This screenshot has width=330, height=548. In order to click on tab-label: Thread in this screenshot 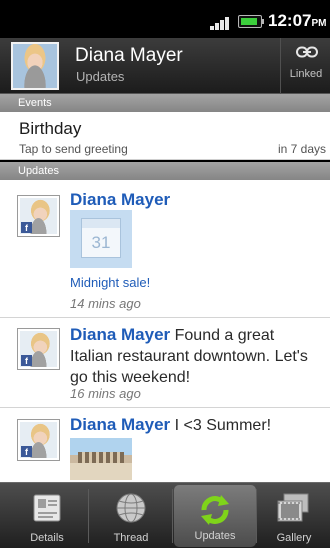, I will do `click(131, 538)`.